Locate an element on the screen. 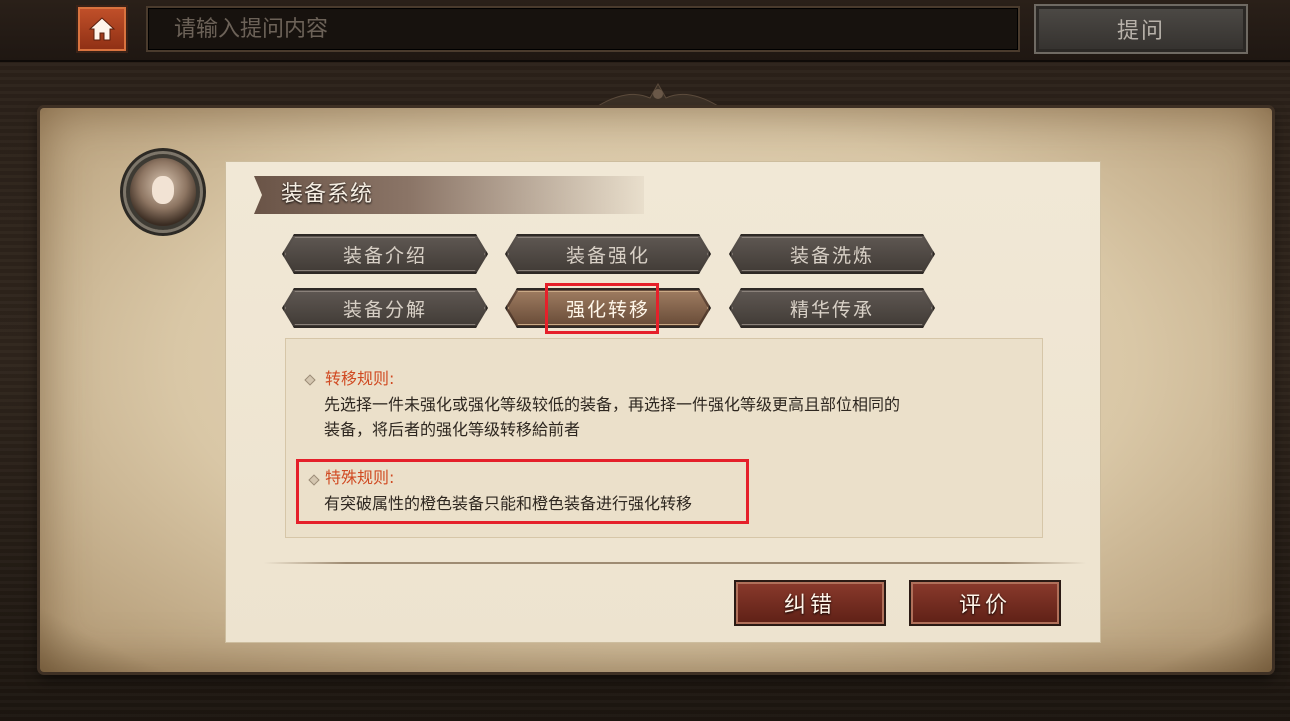 The height and width of the screenshot is (721, 1290). tab-label: 精华传承 is located at coordinates (831, 309).